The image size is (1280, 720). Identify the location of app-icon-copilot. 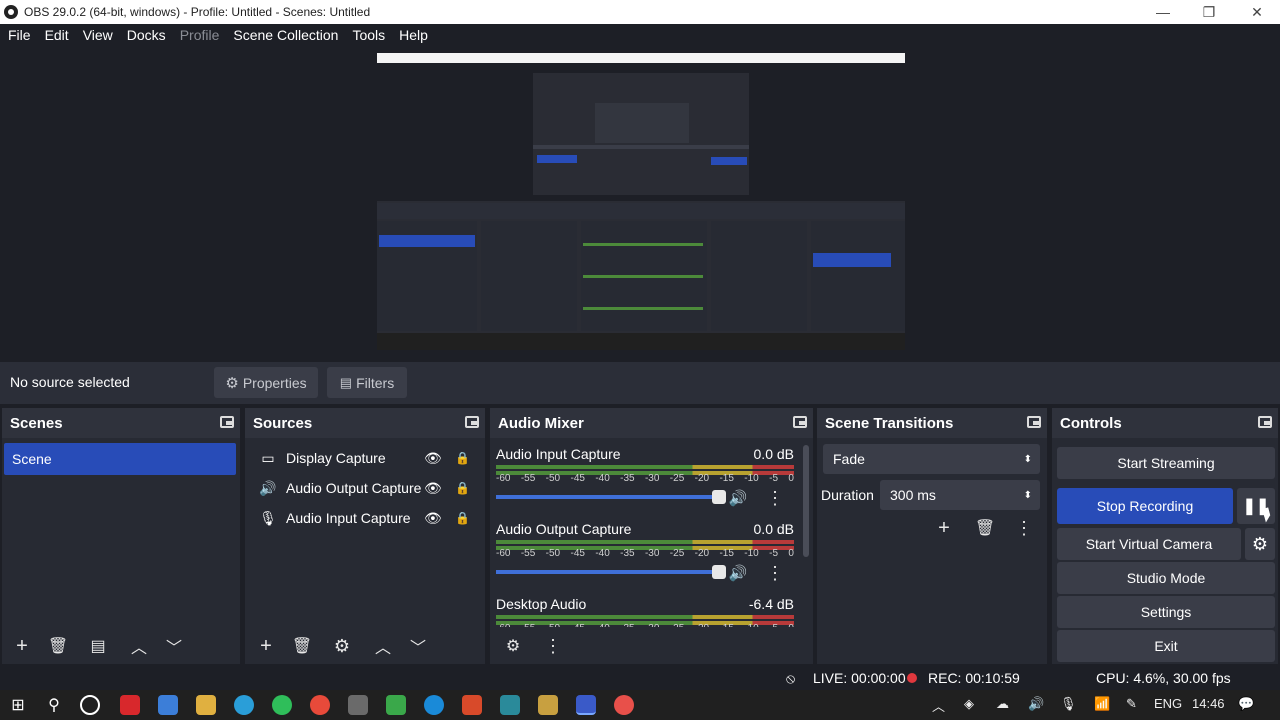
(168, 705).